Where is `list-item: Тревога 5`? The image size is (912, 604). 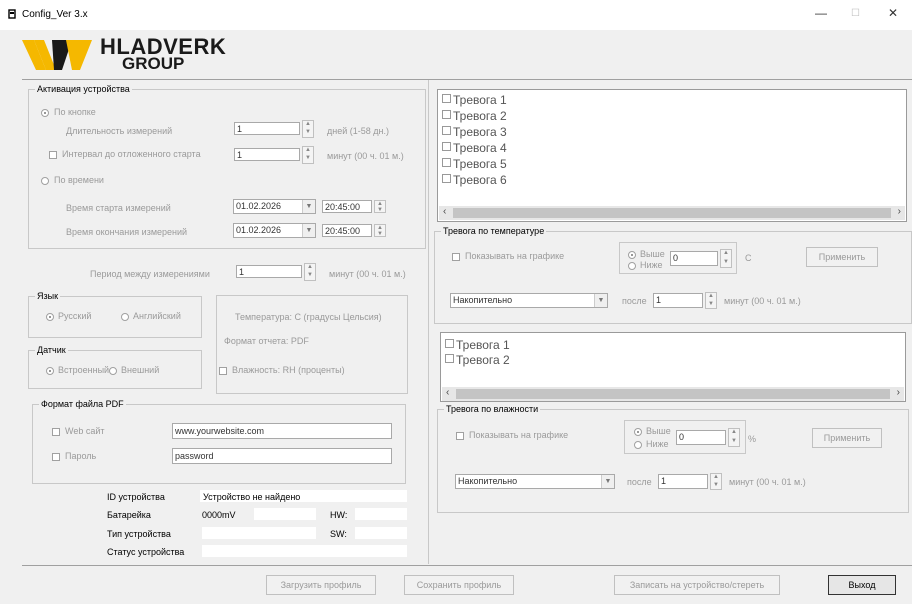 list-item: Тревога 5 is located at coordinates (474, 164).